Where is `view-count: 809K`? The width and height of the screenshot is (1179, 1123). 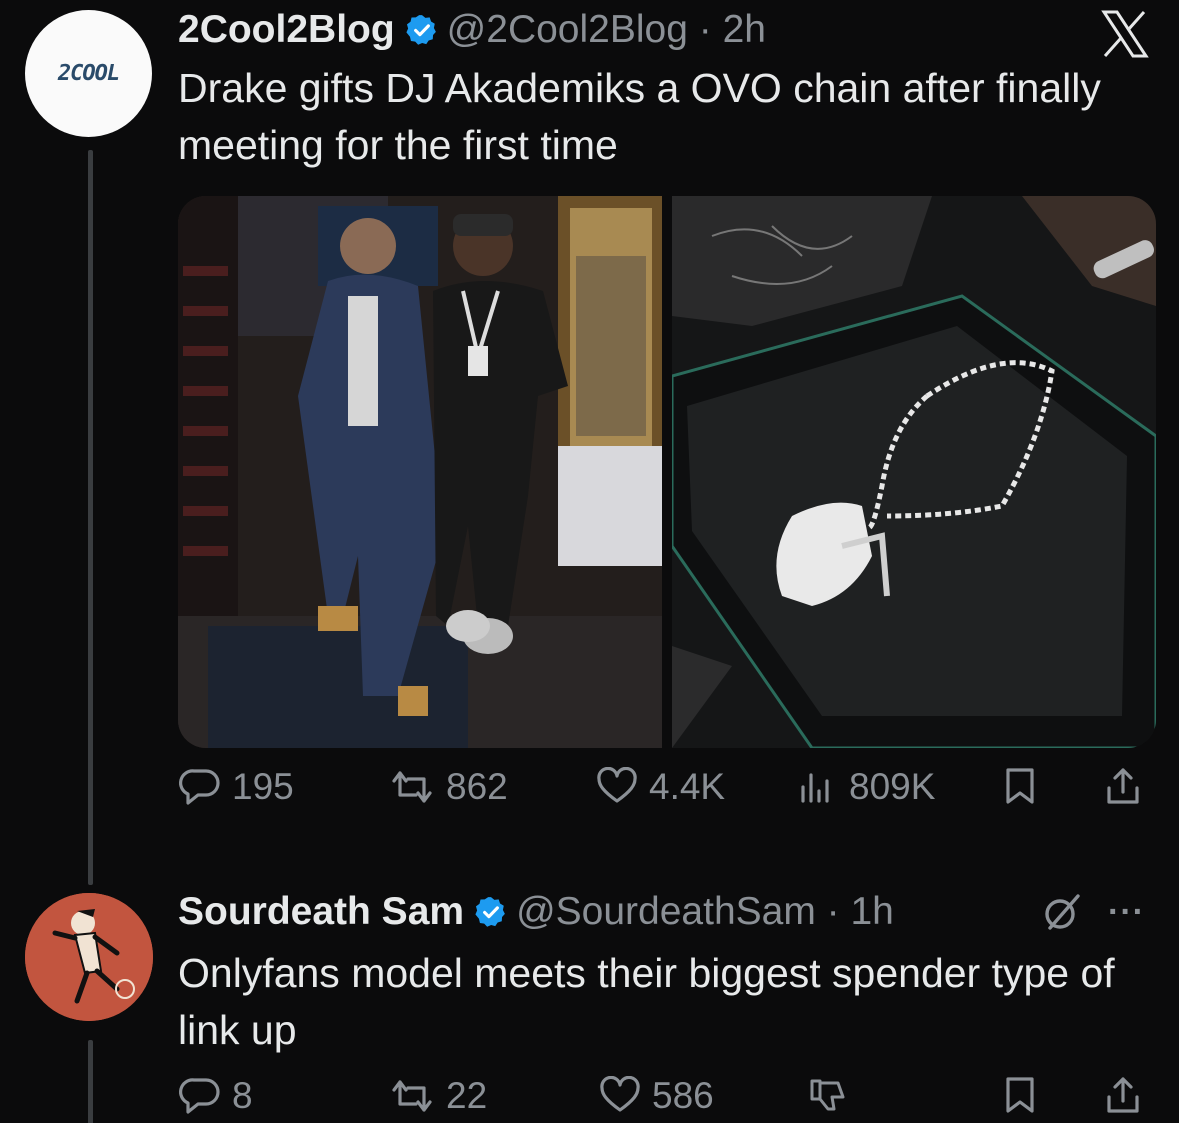 view-count: 809K is located at coordinates (892, 786).